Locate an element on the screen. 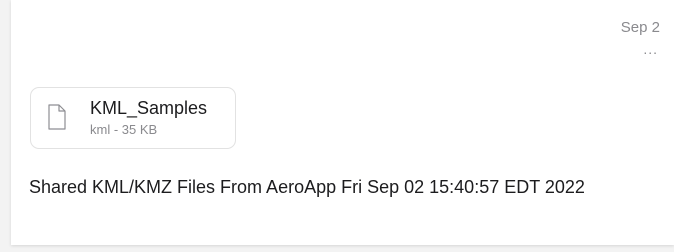 The image size is (674, 252). message-date: Sep 2 is located at coordinates (640, 27).